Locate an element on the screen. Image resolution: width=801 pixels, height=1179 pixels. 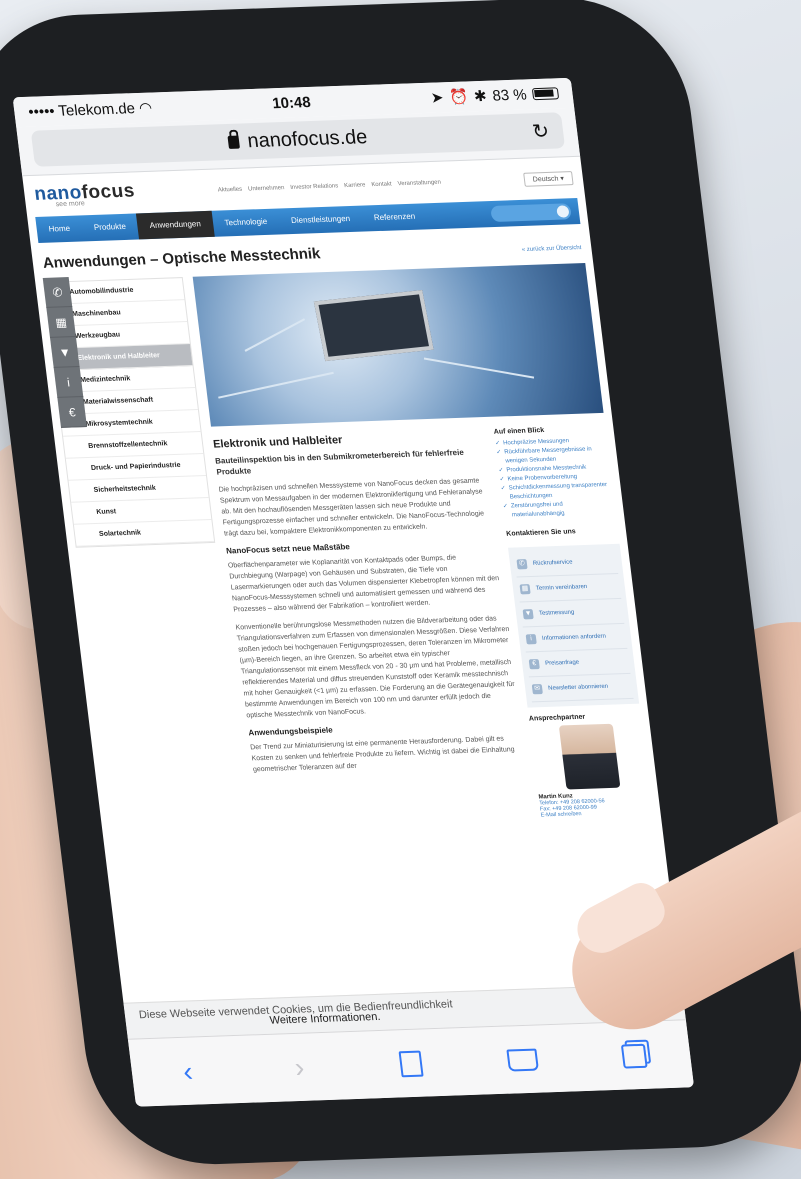
meta-nav-item: Kontakt is located at coordinates (381, 184).